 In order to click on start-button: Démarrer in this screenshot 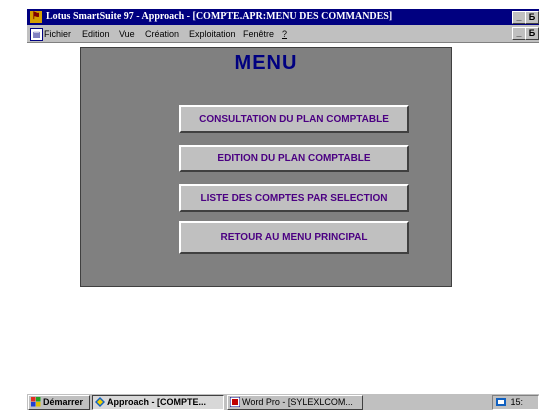, I will do `click(59, 402)`.